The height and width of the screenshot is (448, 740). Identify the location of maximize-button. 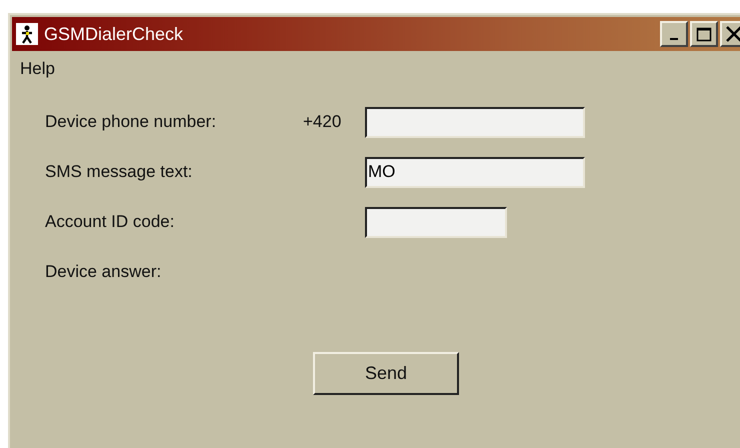
(704, 34).